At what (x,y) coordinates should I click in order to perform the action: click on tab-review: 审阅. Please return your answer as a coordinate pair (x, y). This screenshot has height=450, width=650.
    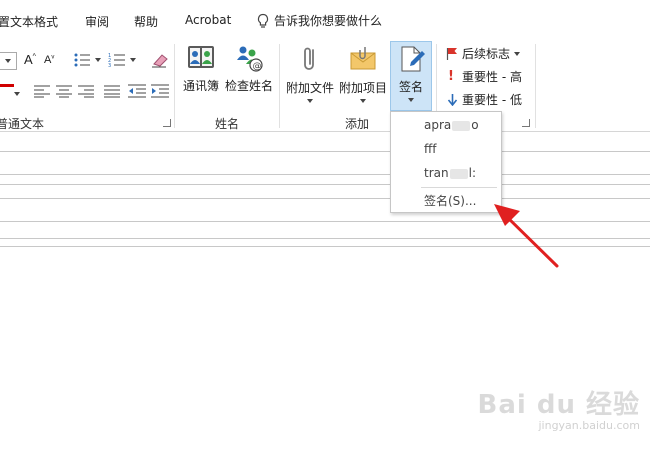
    Looking at the image, I should click on (97, 21).